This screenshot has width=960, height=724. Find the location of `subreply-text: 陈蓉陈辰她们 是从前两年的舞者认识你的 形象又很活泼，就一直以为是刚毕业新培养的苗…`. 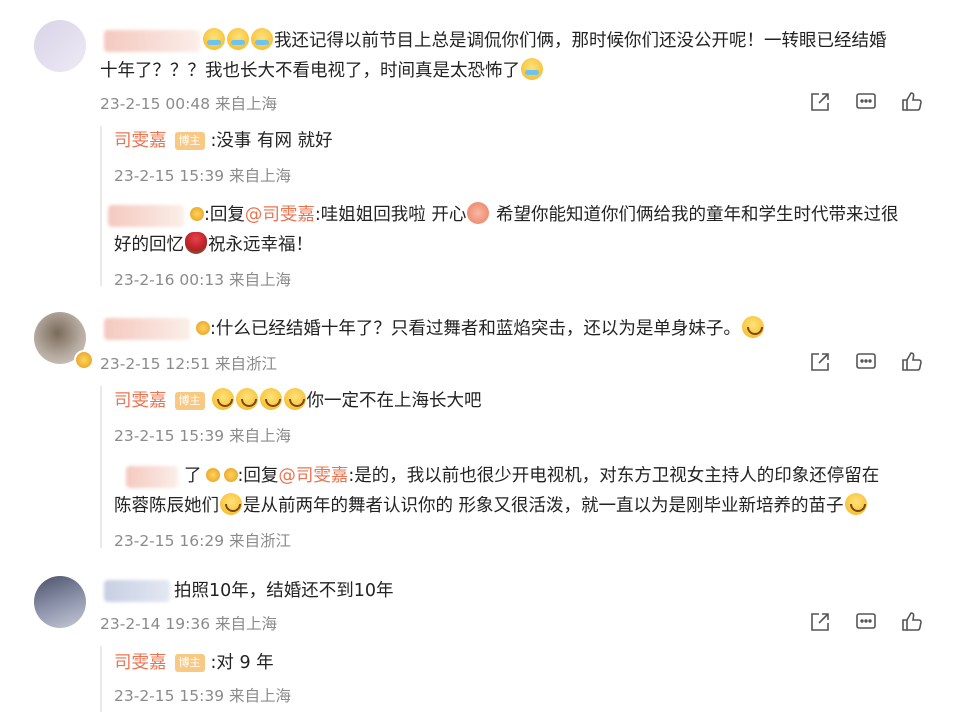

subreply-text: 陈蓉陈辰她们 是从前两年的舞者认识你的 形象又很活泼，就一直以为是刚毕业新培养的苗… is located at coordinates (491, 506).